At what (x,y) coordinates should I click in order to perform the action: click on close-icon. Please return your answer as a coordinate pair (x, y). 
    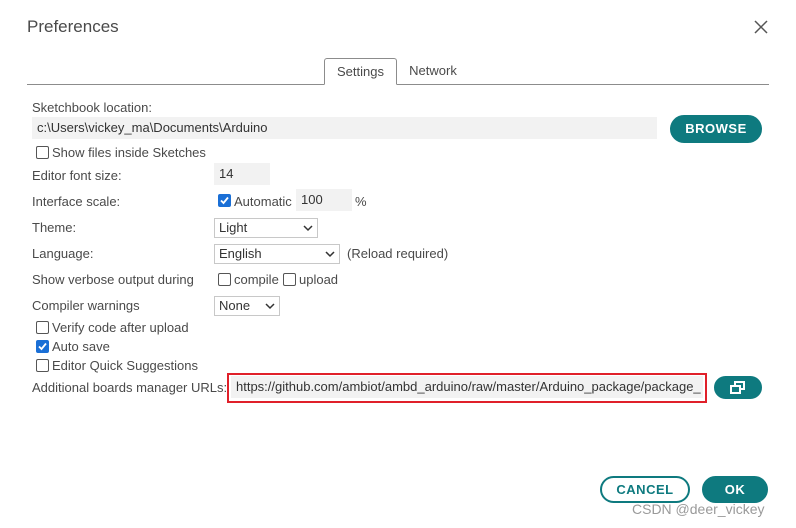
    Looking at the image, I should click on (761, 27).